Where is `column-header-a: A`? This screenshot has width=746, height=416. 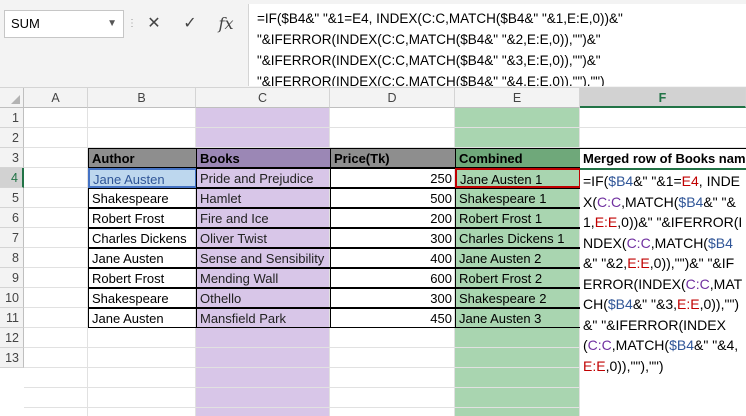
column-header-a: A is located at coordinates (56, 98).